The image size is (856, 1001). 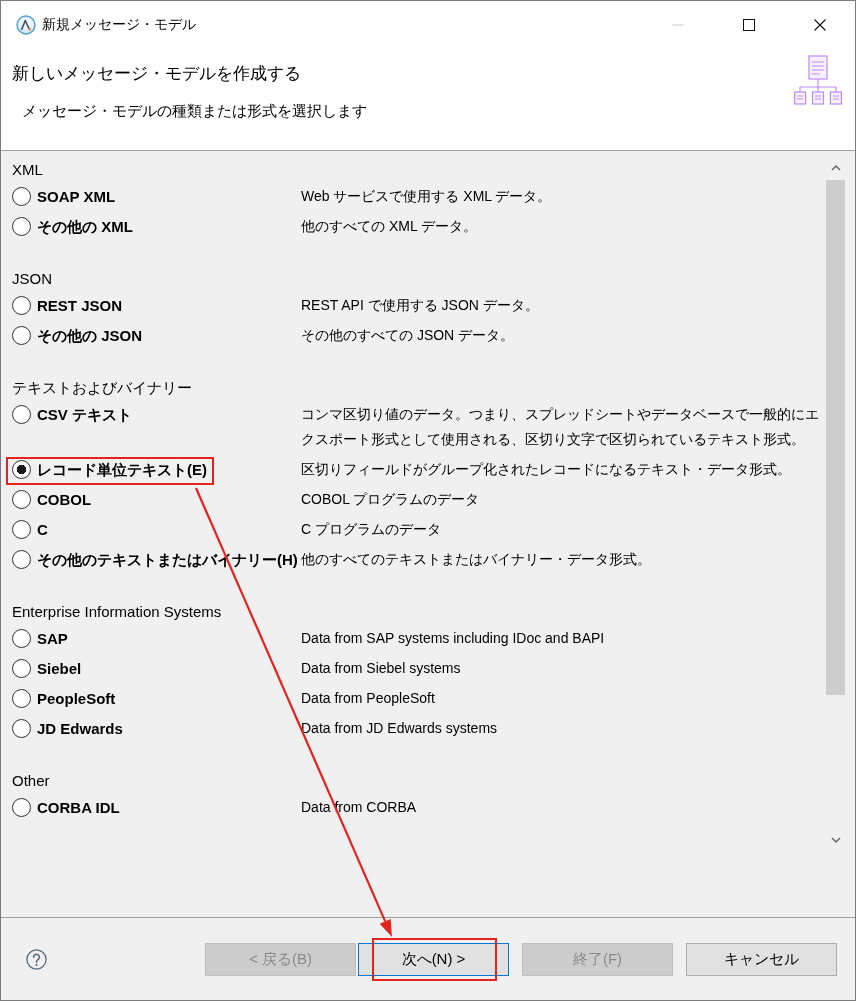 I want to click on option-description: その他のすべての JSON データ。, so click(x=408, y=335).